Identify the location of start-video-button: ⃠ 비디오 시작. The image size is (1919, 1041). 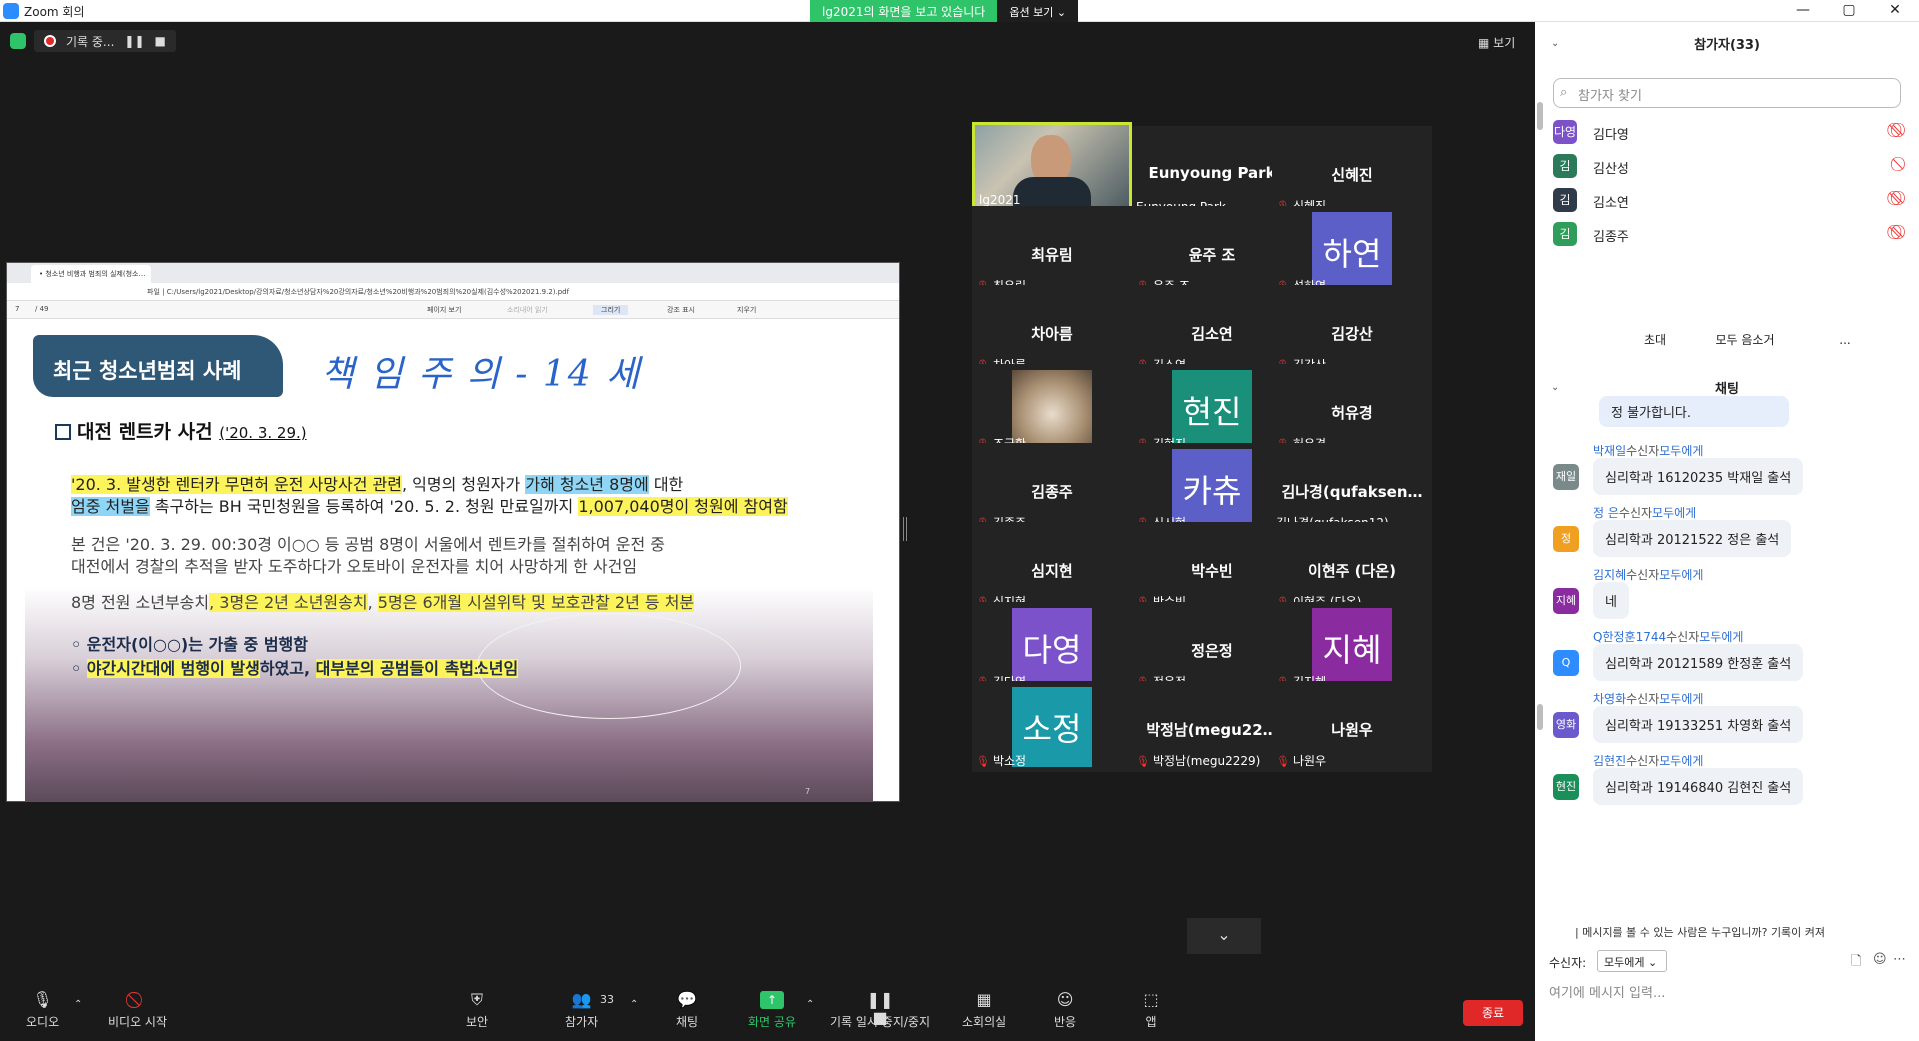
(137, 1010).